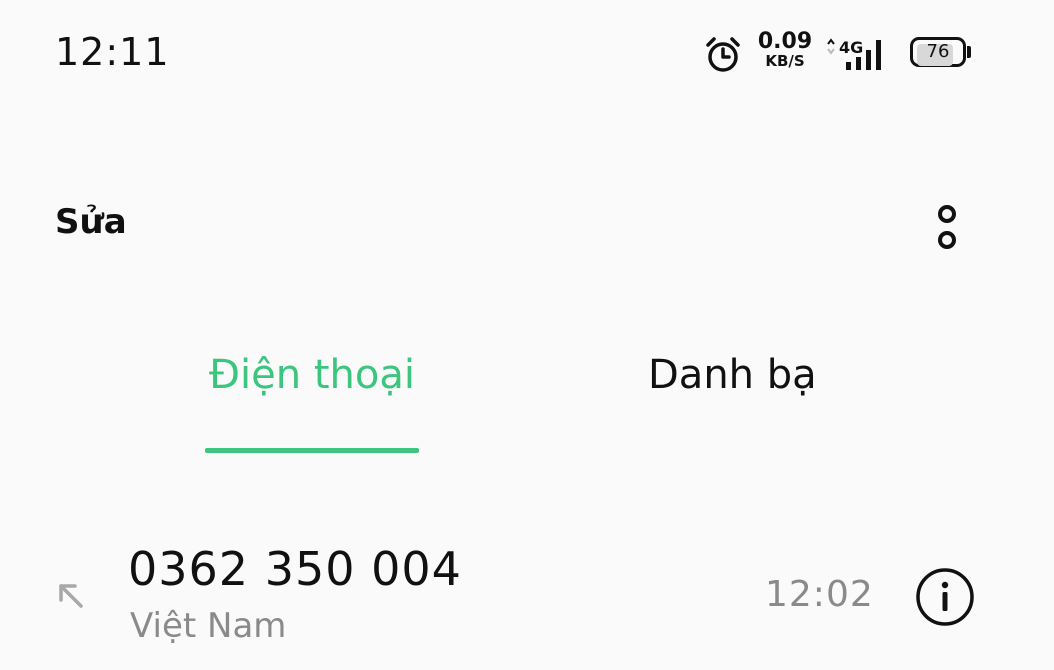 This screenshot has width=1054, height=670. I want to click on call-number: 0362 350 004, so click(295, 569).